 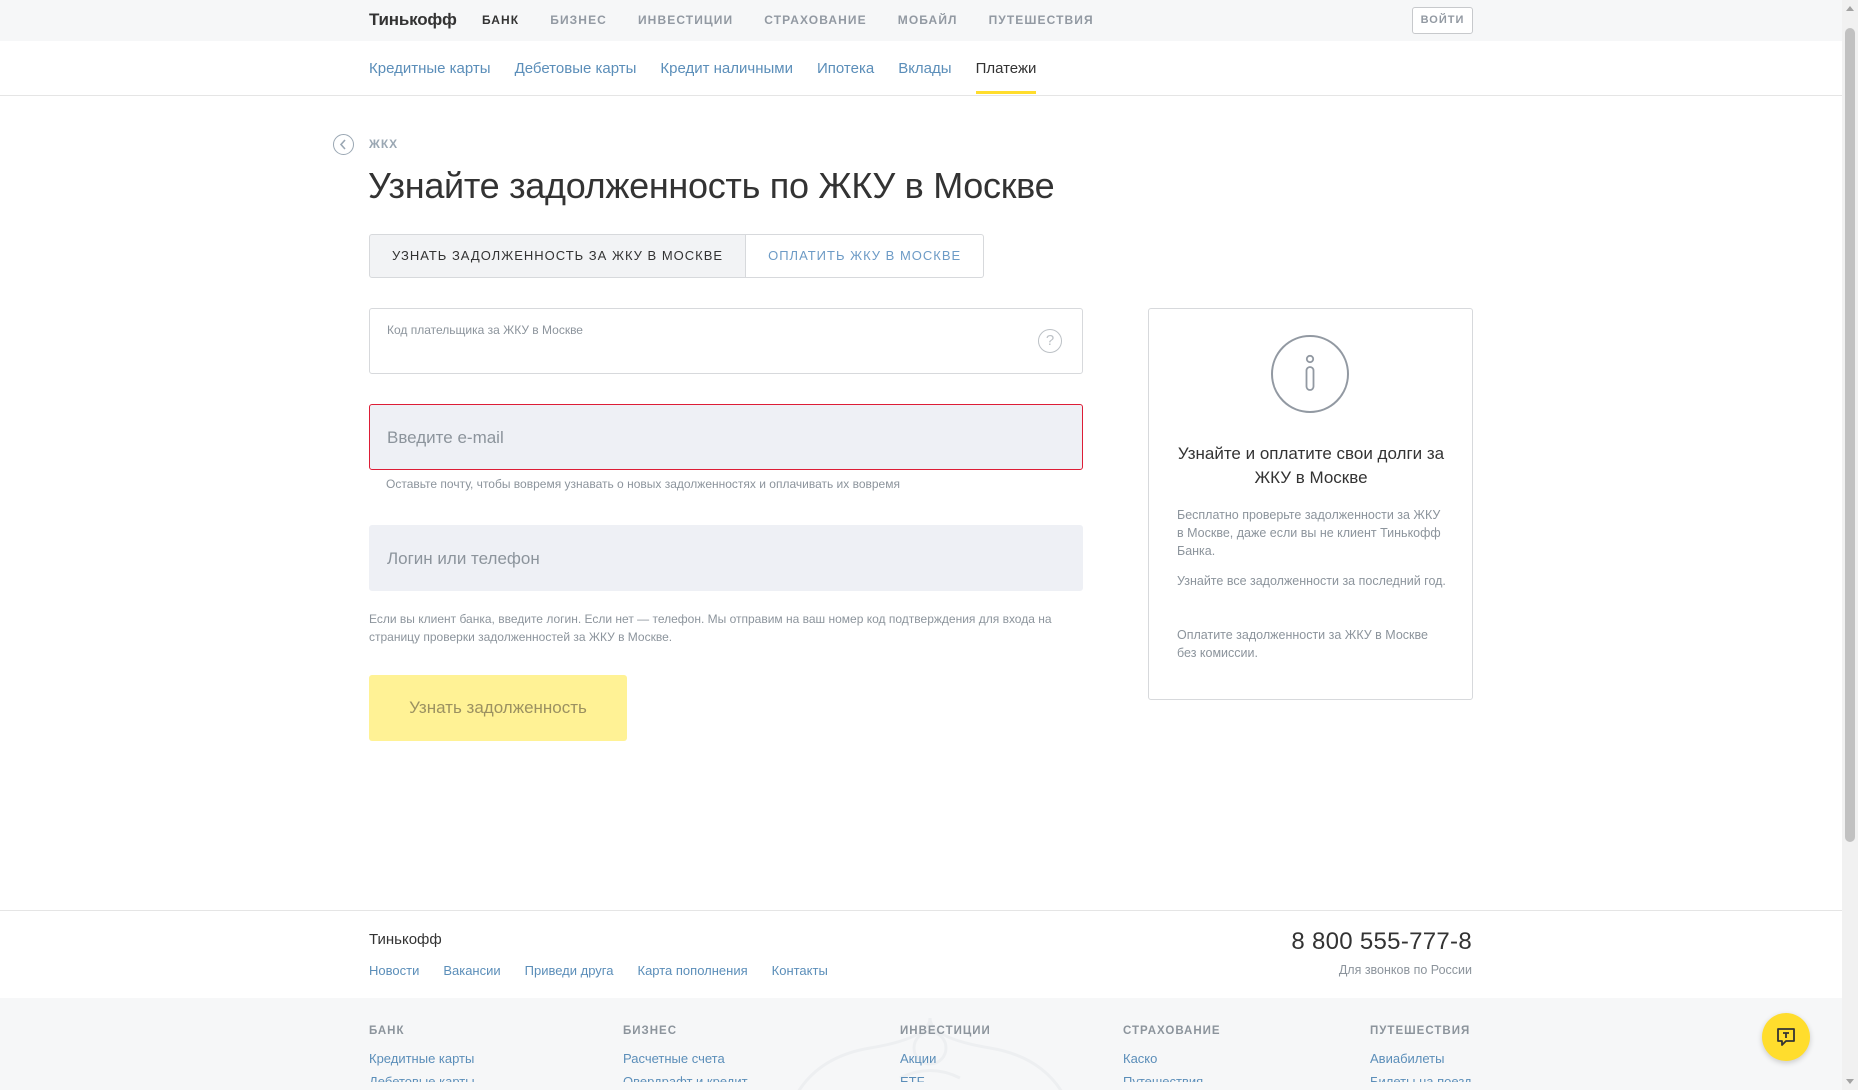 What do you see at coordinates (685, 20) in the screenshot?
I see `top-nav-investments: ИНВЕСТИЦИИ` at bounding box center [685, 20].